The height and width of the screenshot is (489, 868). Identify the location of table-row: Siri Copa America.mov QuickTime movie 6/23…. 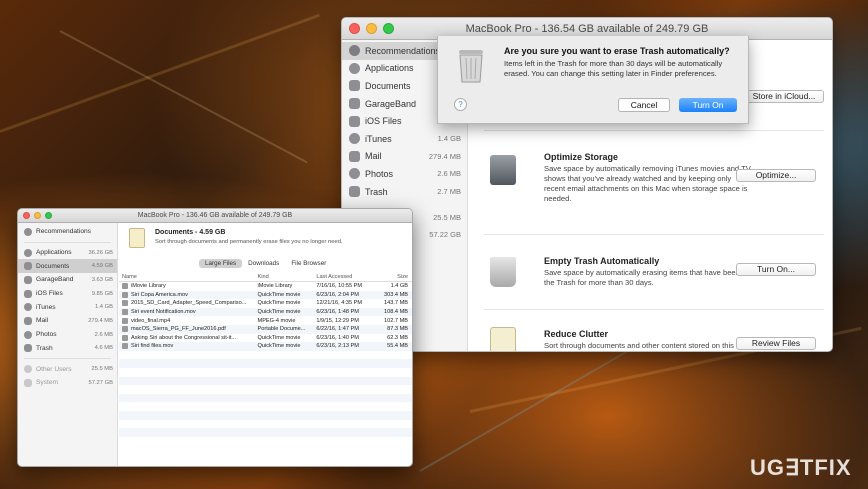
(265, 295).